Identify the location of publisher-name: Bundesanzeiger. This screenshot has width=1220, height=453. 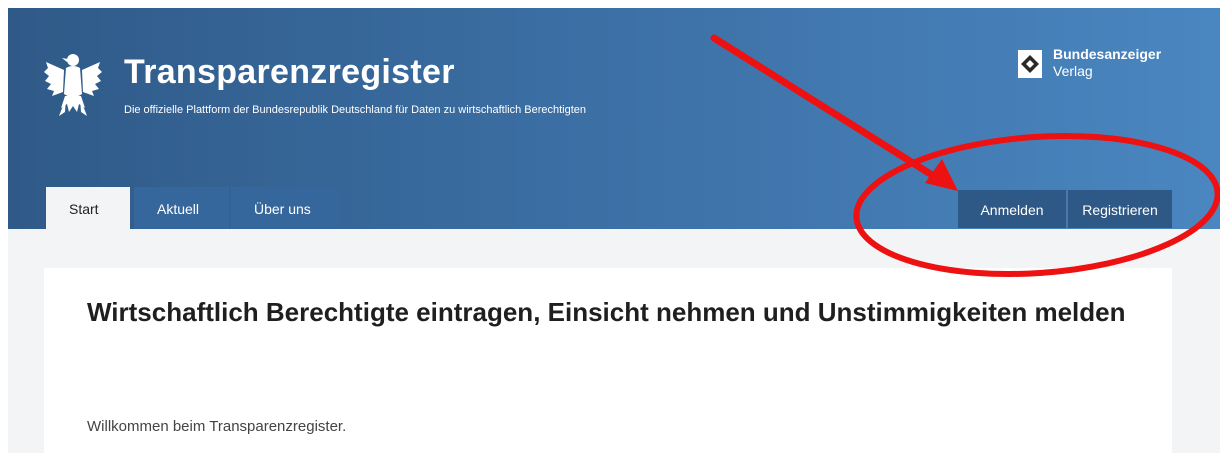
(1107, 54).